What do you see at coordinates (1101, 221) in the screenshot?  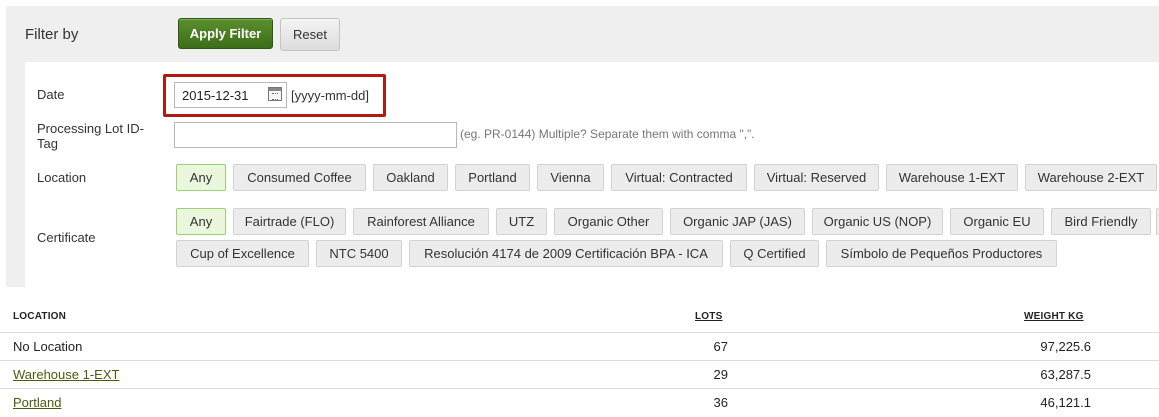 I see `certificate-chip-bird-friendly: Bird Friendly` at bounding box center [1101, 221].